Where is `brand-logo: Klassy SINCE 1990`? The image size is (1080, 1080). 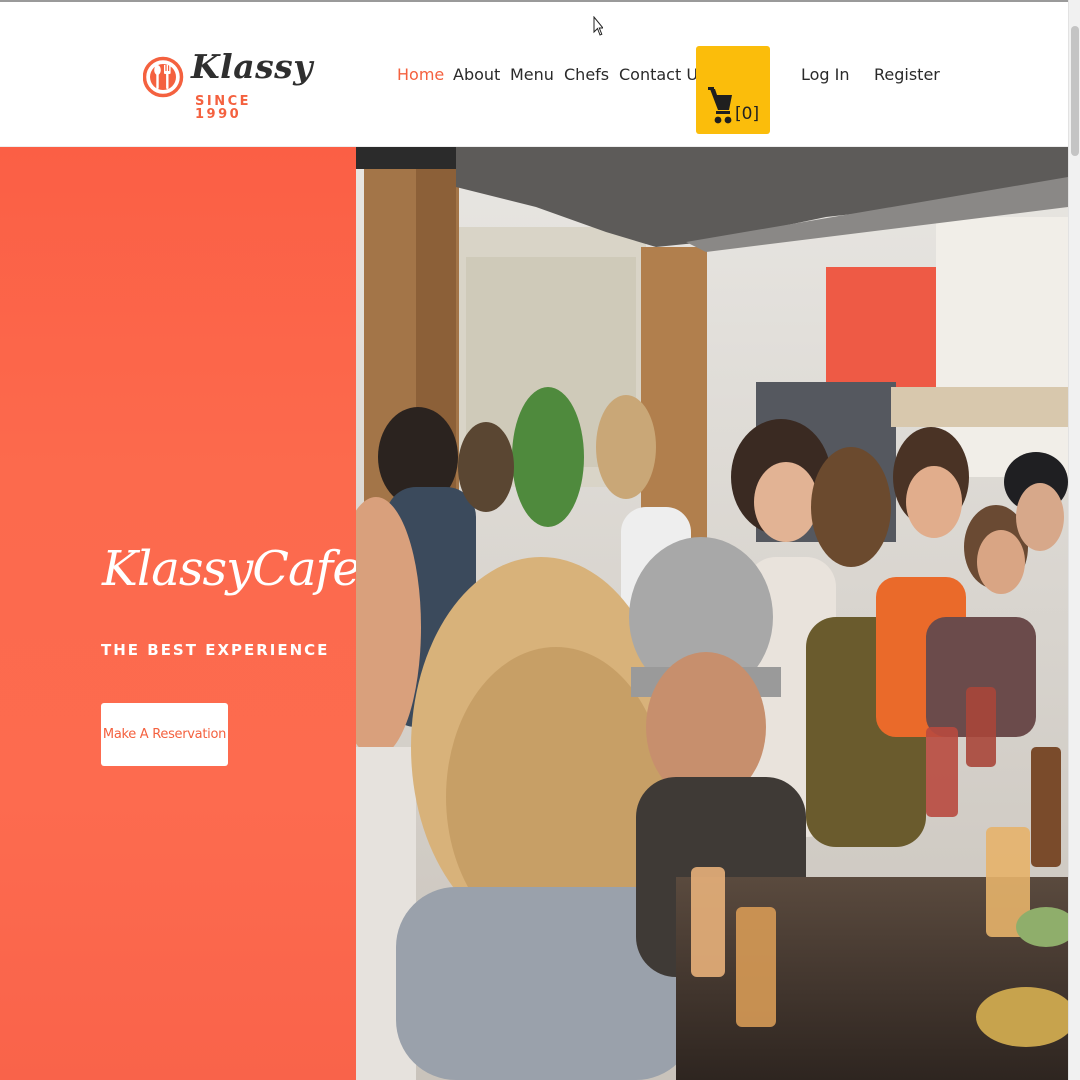 brand-logo: Klassy SINCE 1990 is located at coordinates (227, 79).